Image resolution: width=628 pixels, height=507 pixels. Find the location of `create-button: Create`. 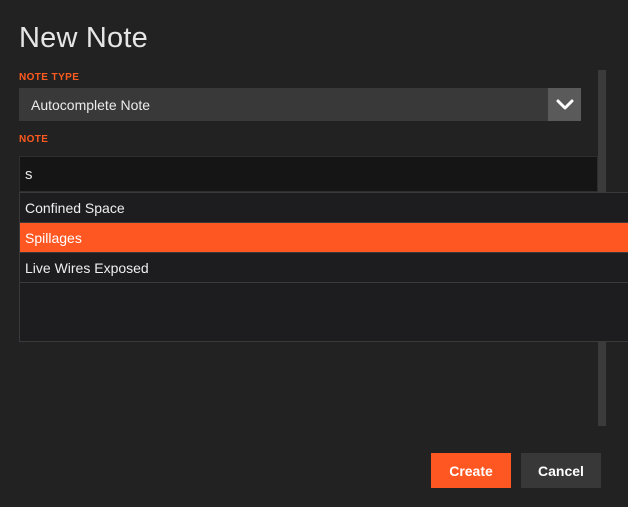

create-button: Create is located at coordinates (471, 470).